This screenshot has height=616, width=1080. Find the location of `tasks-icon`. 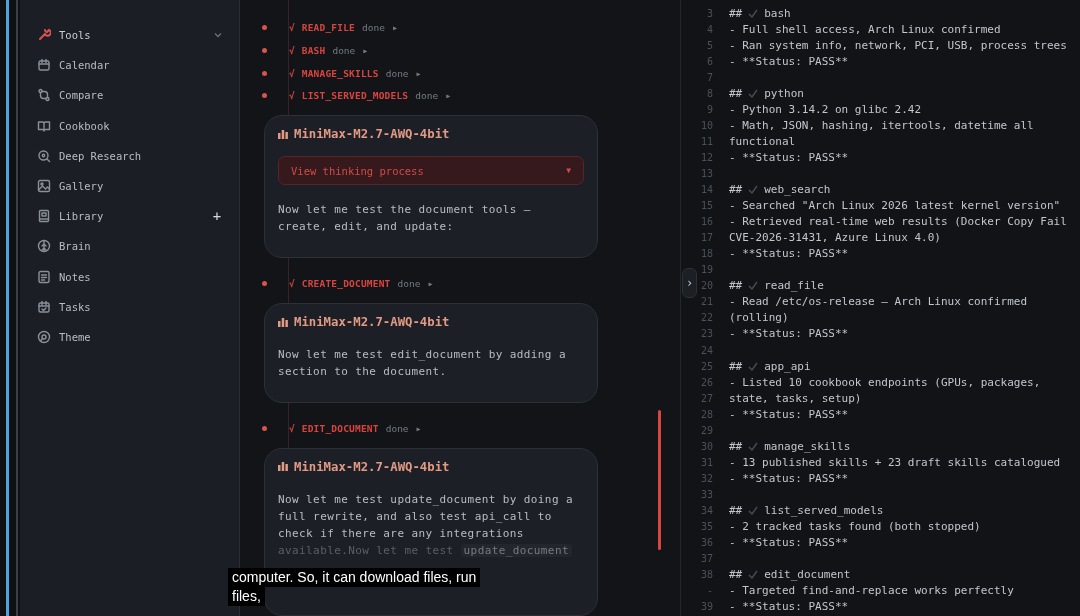

tasks-icon is located at coordinates (44, 306).